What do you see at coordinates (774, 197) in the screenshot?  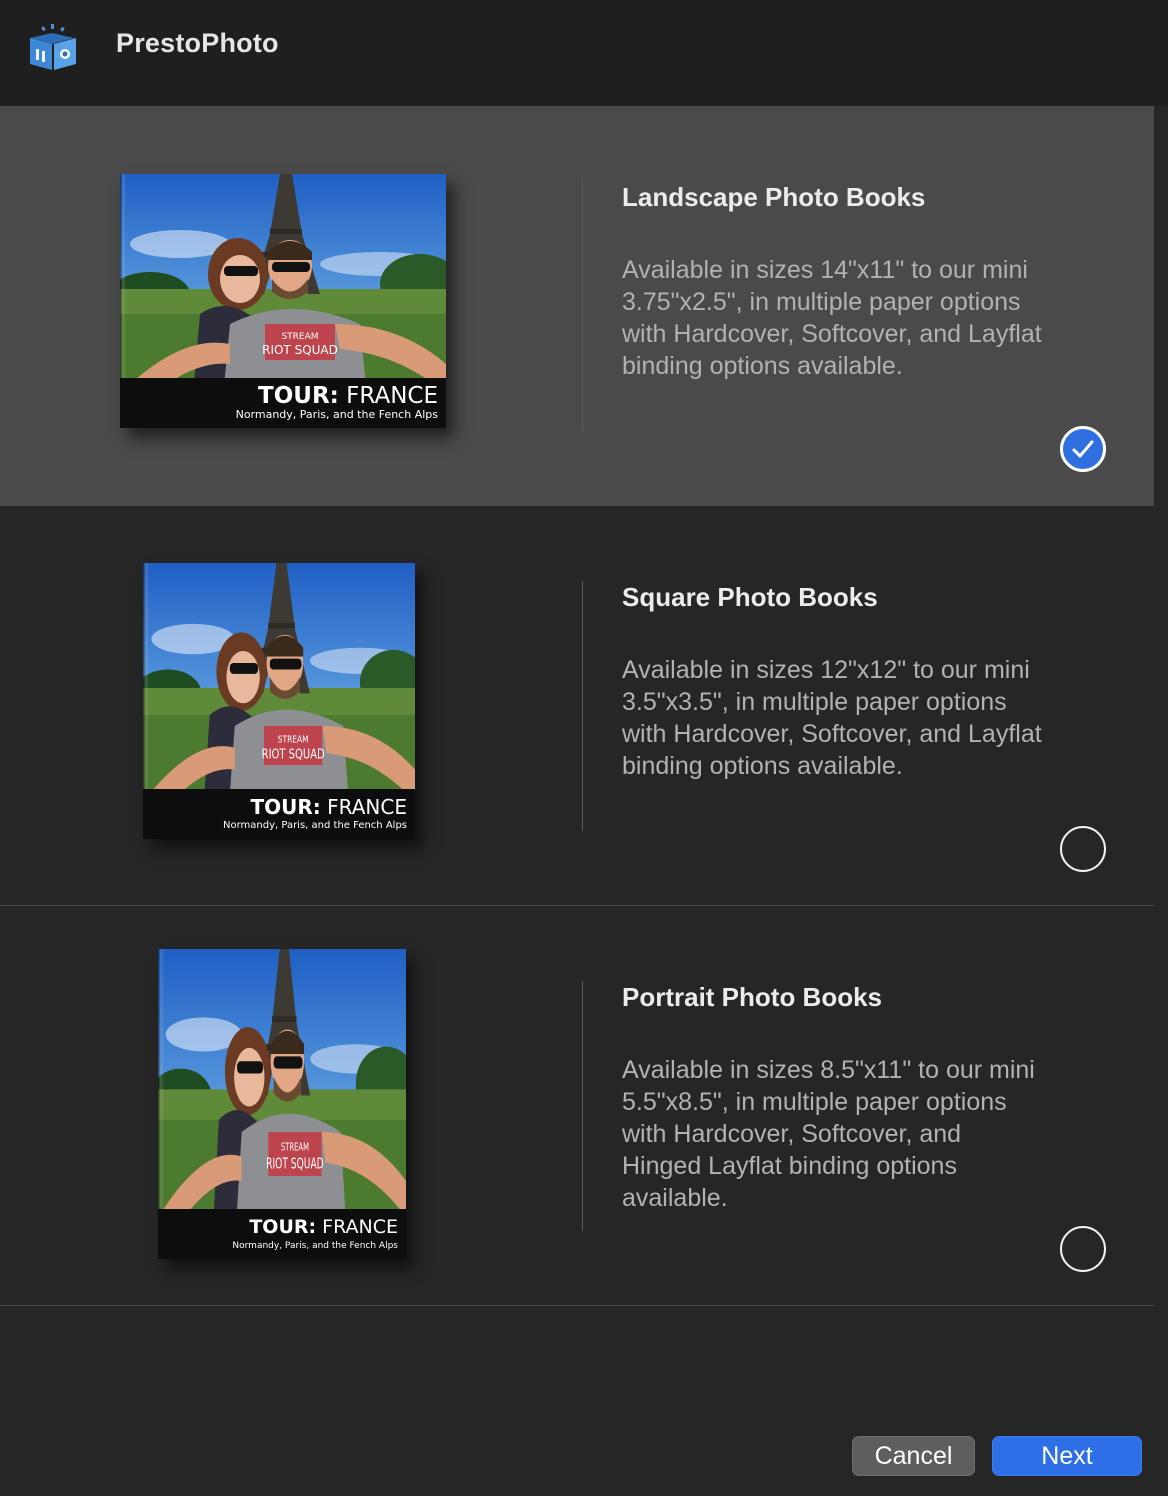 I see `option-title: Landscape Photo Books` at bounding box center [774, 197].